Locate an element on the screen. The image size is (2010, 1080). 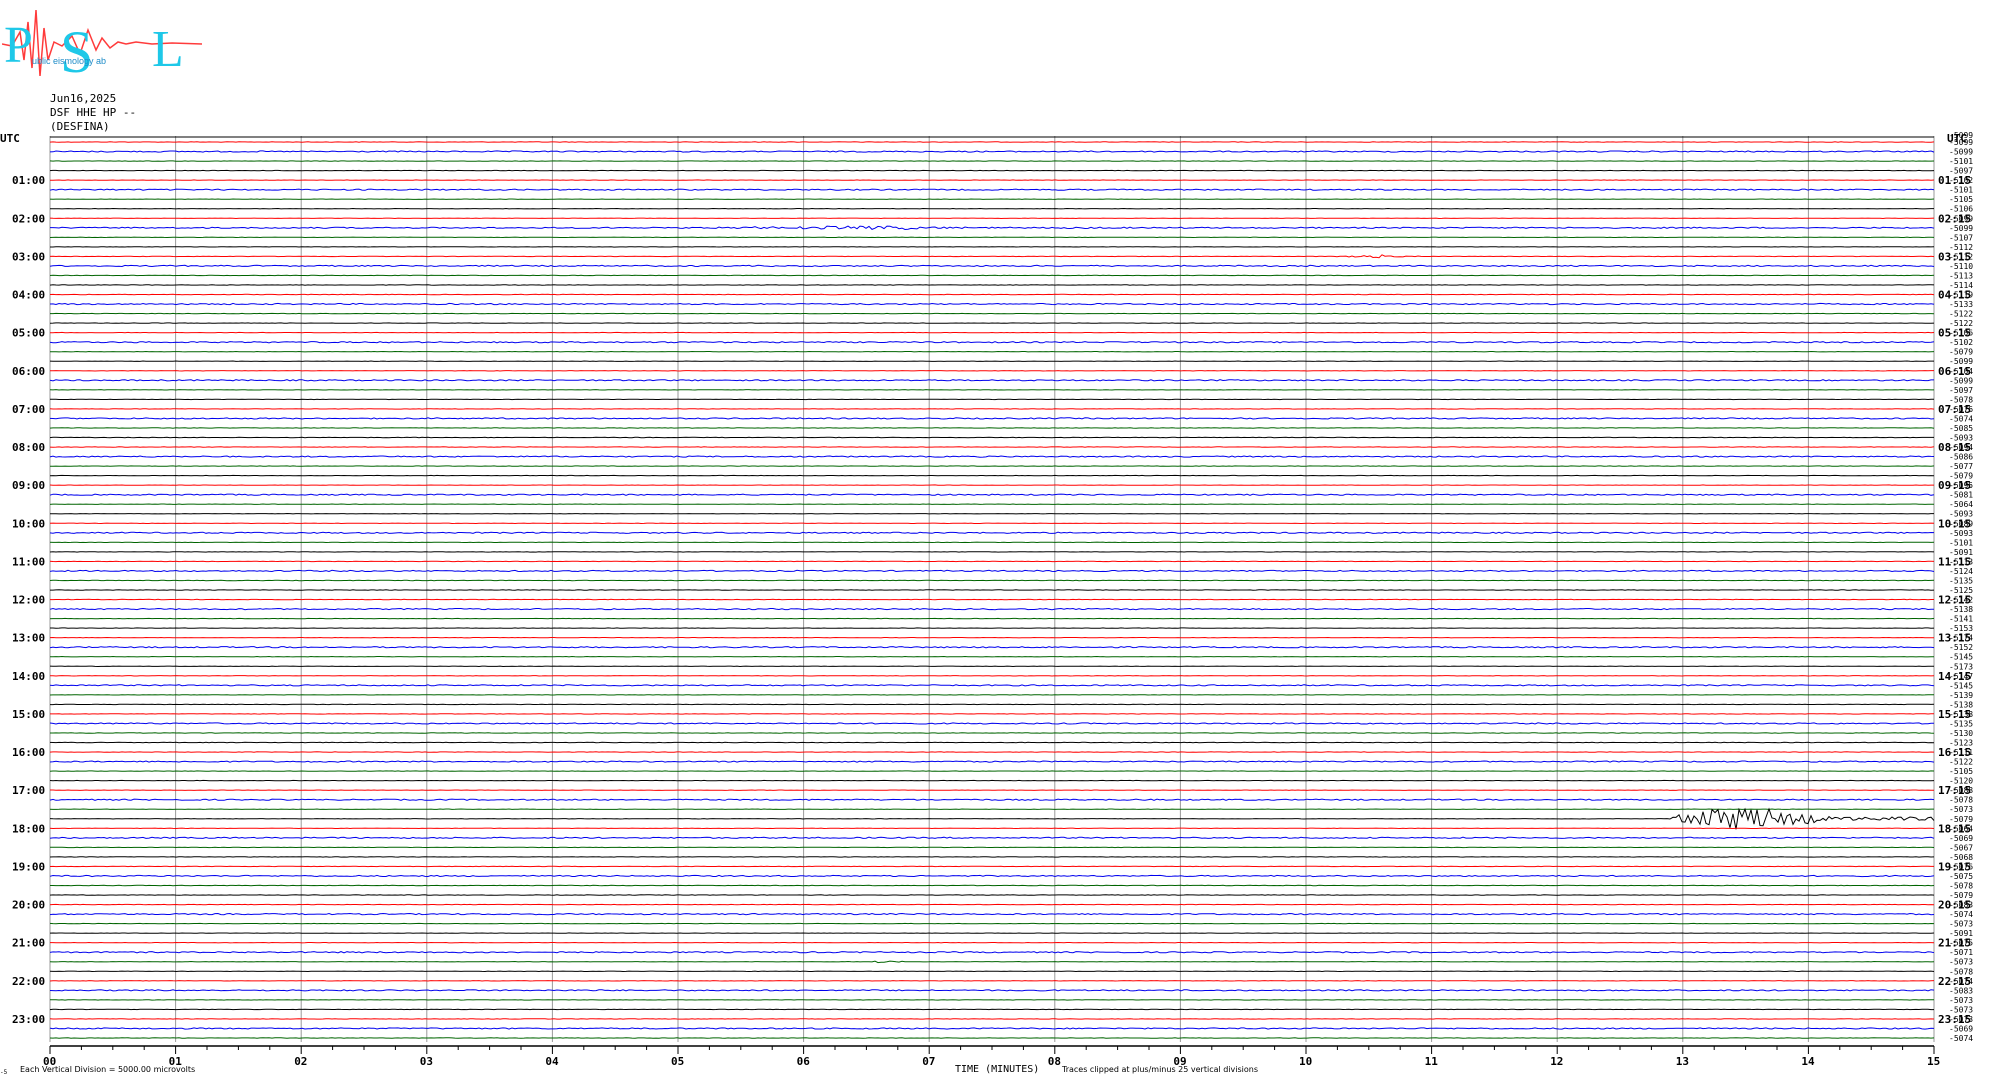
hour-label-left: 15:00 is located at coordinates (28, 714).